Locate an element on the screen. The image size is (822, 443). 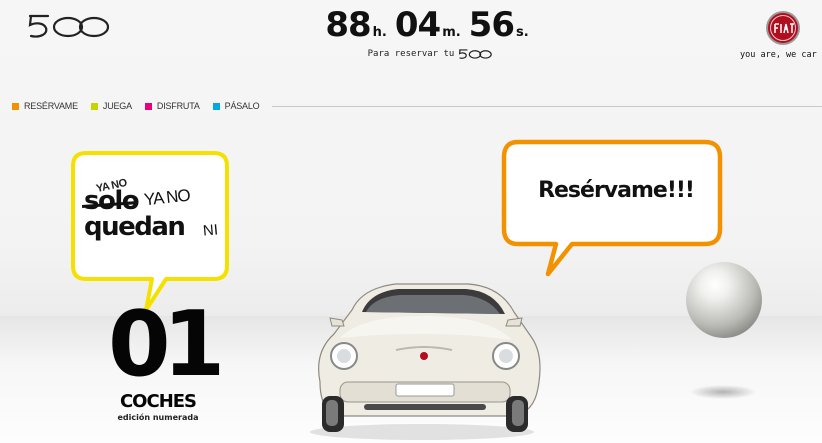
nav-divider is located at coordinates (547, 106).